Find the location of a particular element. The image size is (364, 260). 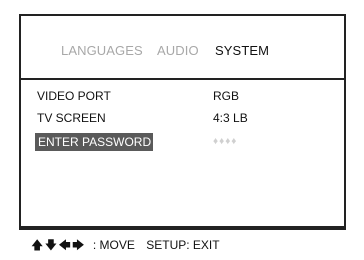

enter-password-label: ENTER PASSWORD is located at coordinates (95, 142).